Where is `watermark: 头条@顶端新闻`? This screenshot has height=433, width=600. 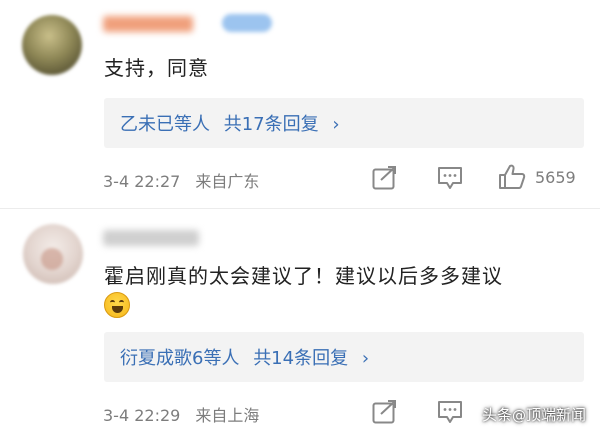 watermark: 头条@顶端新闻 is located at coordinates (534, 414).